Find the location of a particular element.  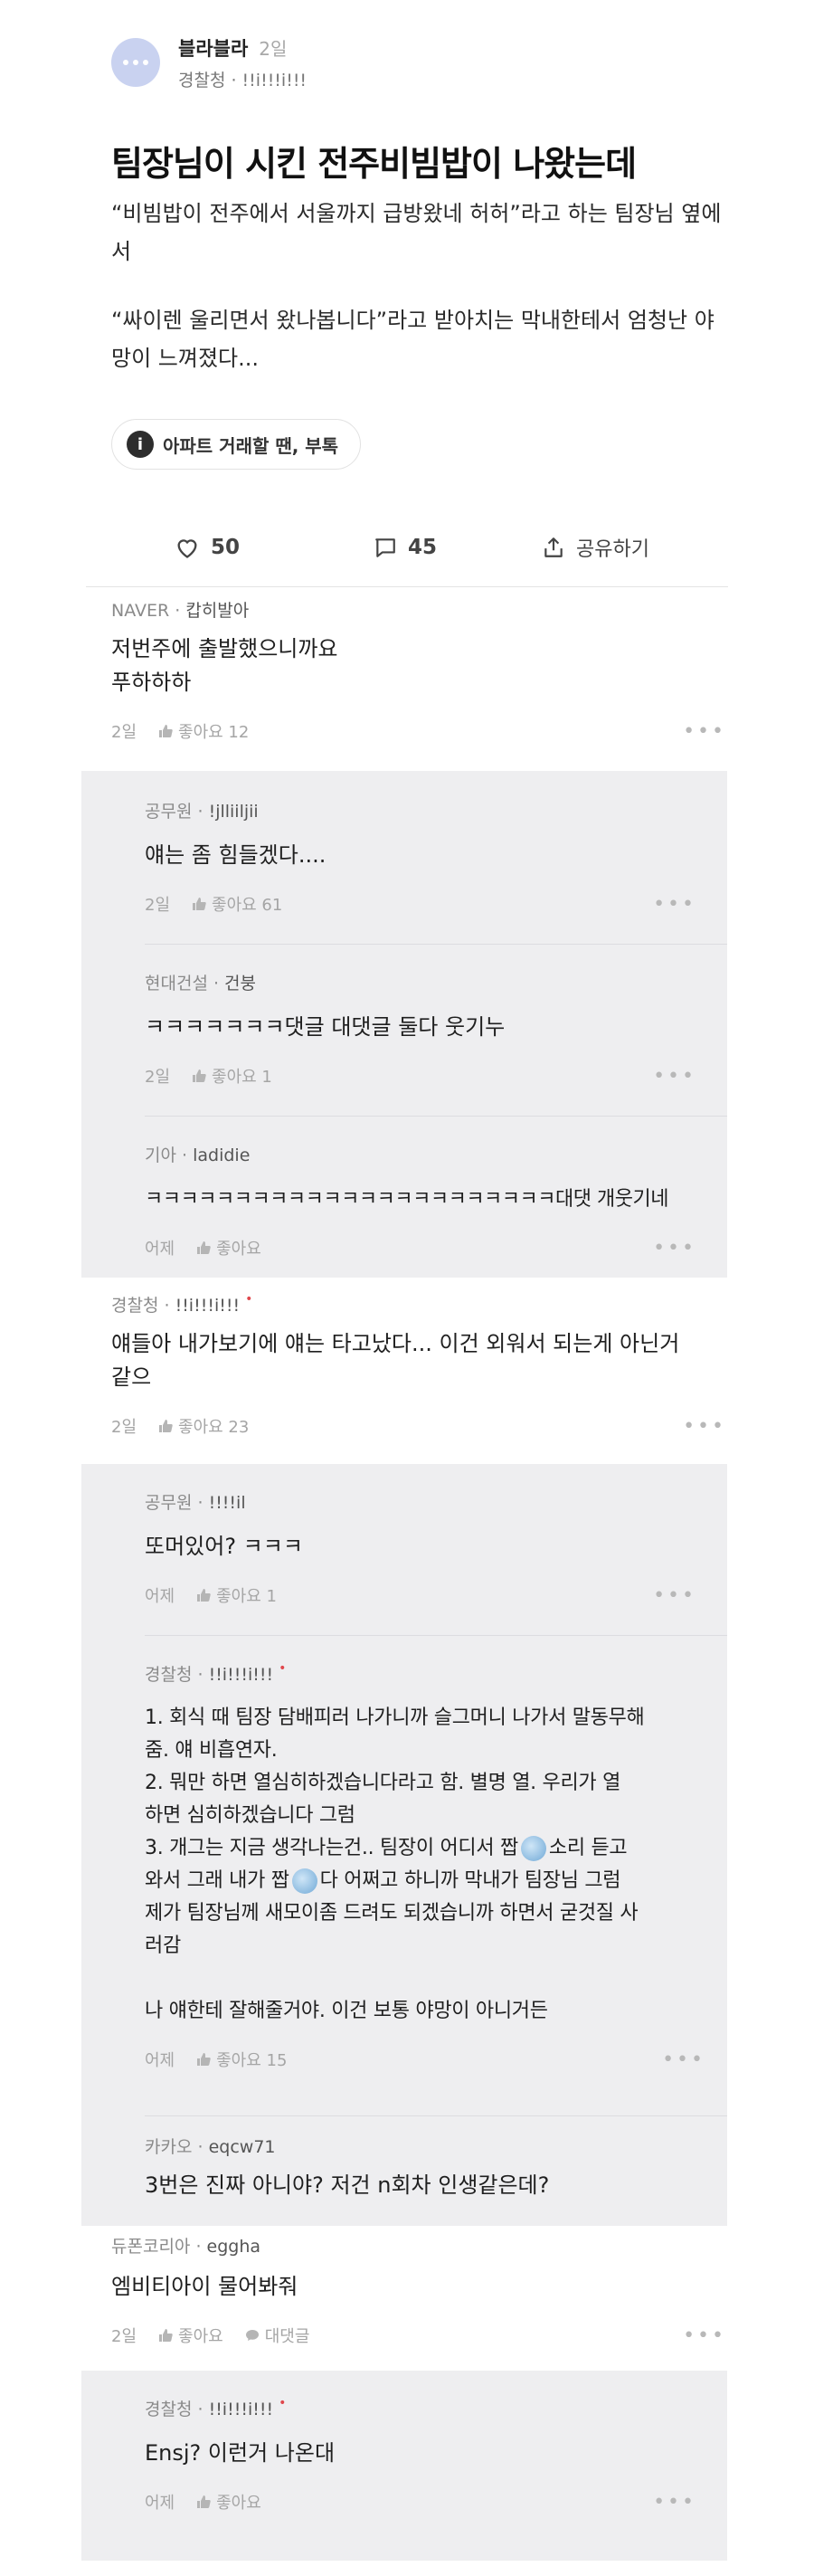

like-button: 50 is located at coordinates (207, 547).